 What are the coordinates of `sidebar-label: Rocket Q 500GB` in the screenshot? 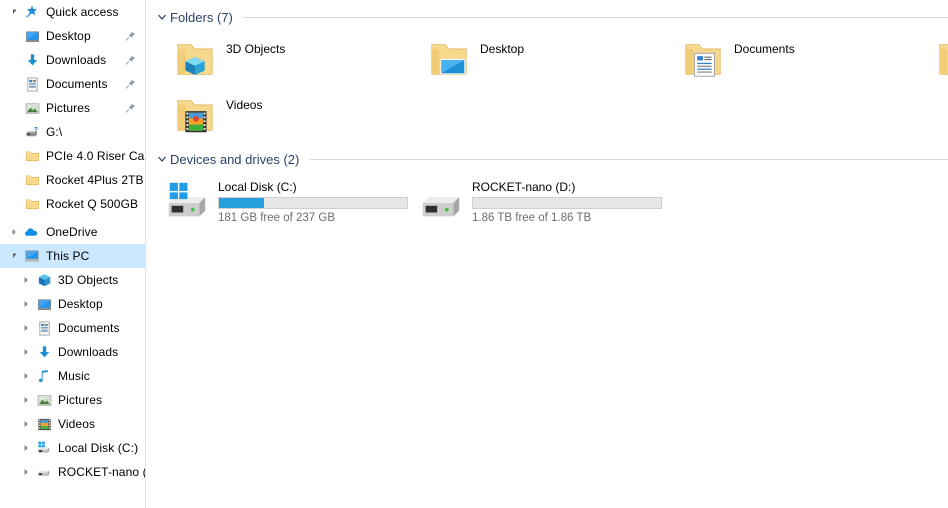 It's located at (92, 204).